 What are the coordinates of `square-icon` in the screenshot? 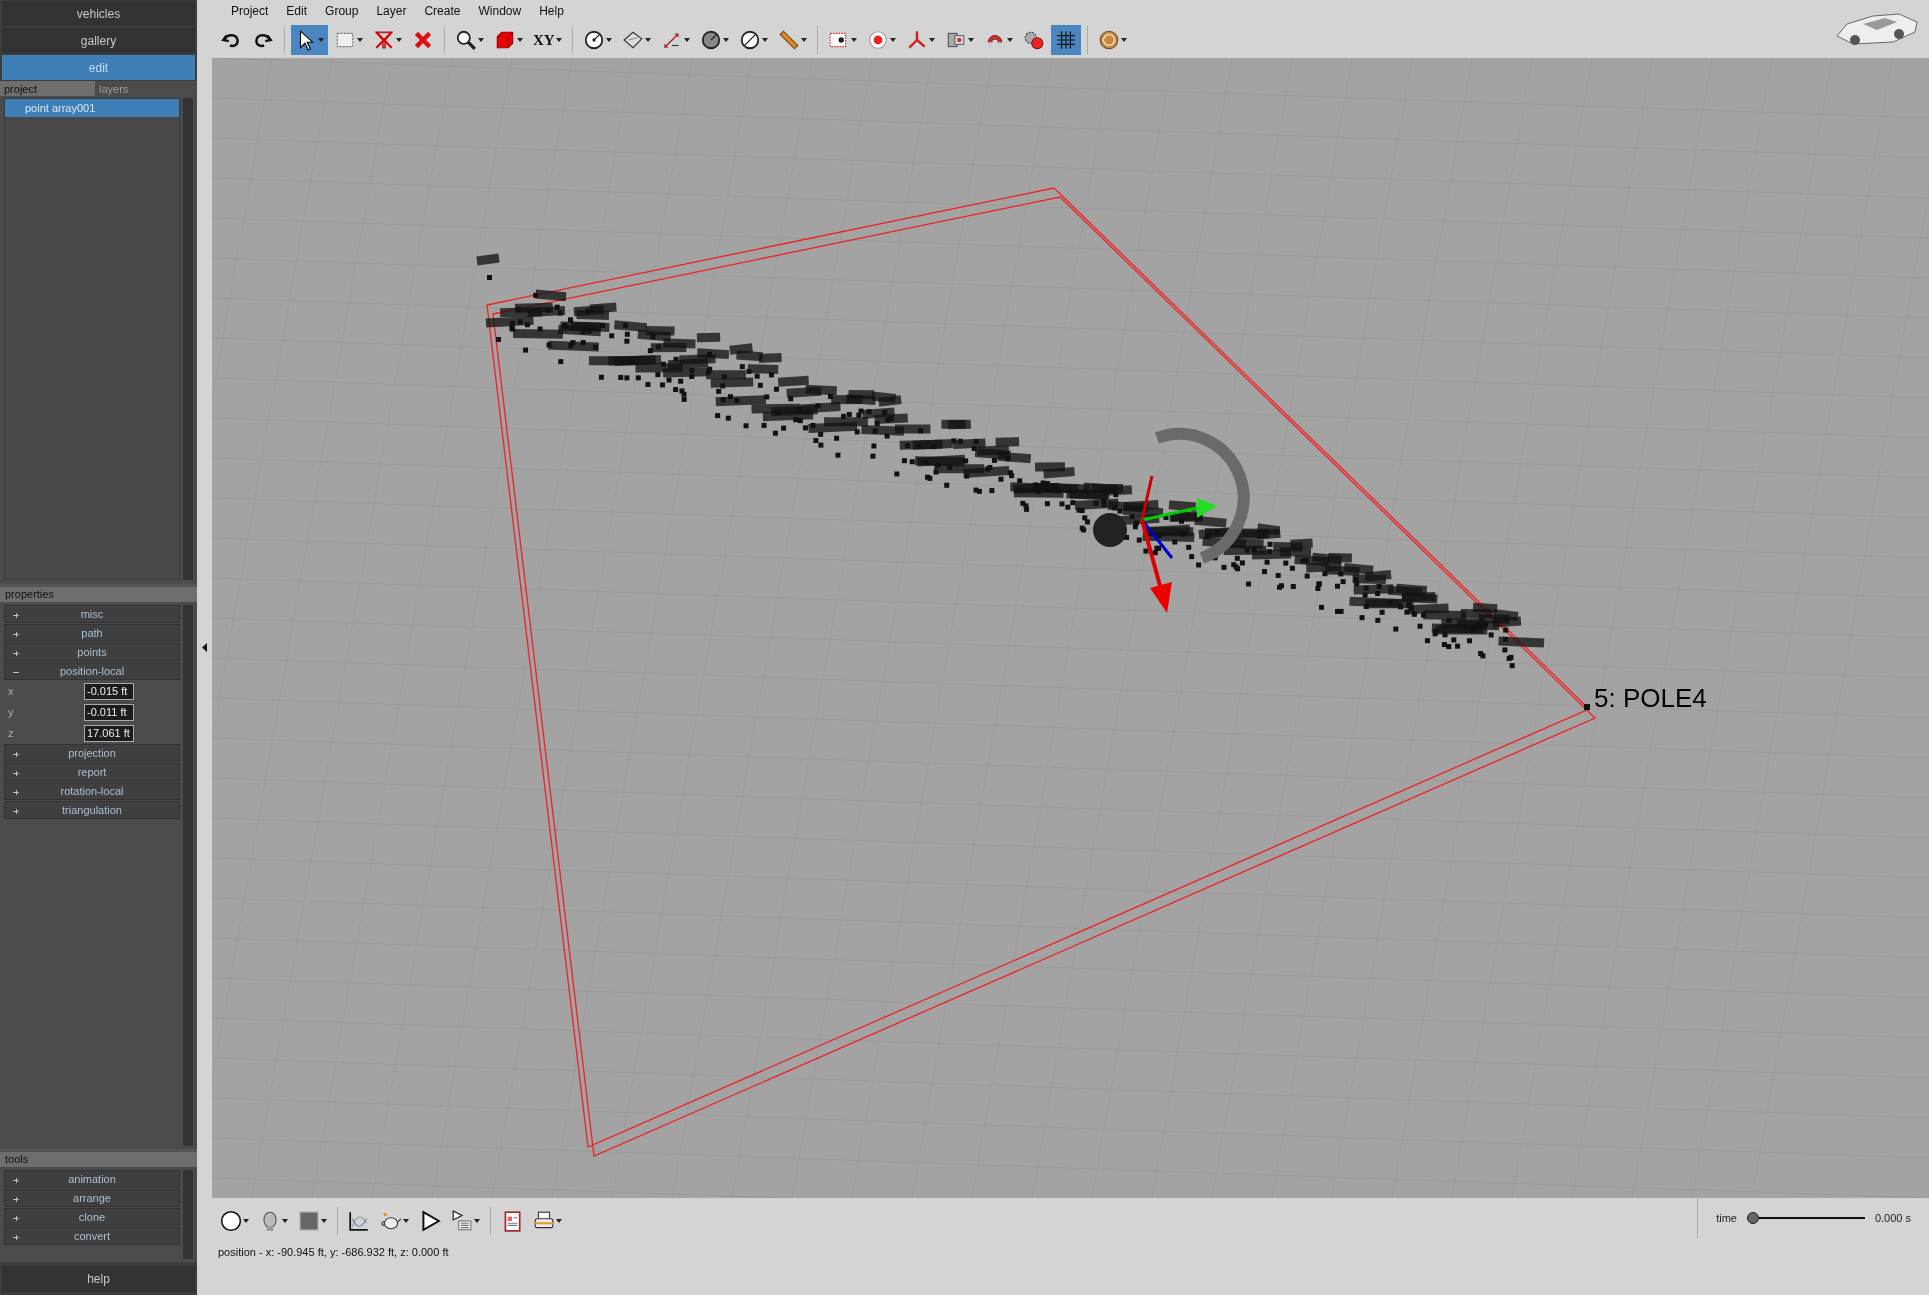 It's located at (309, 1221).